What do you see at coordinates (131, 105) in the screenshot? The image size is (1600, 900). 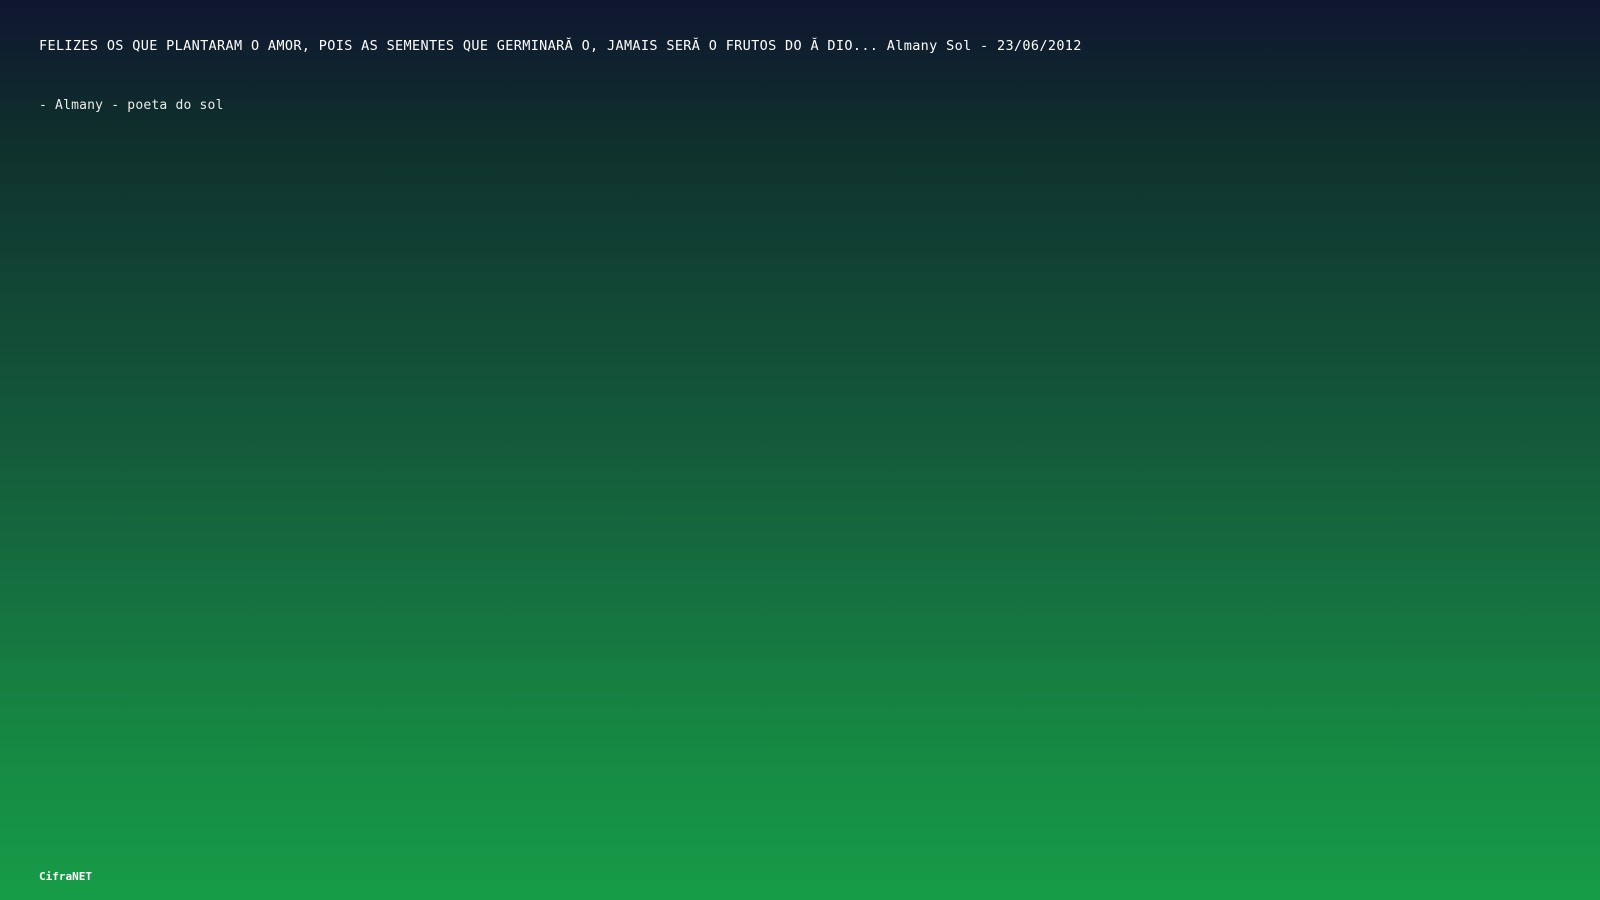 I see `quote-author: - Almany - poeta do sol` at bounding box center [131, 105].